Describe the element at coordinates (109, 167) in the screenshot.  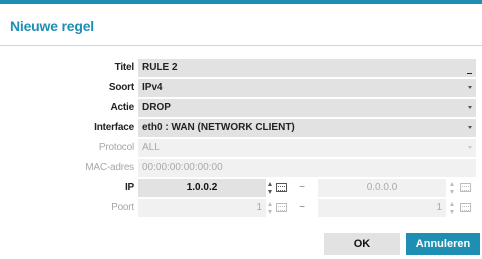
I see `mac-label: MAC-adres` at that location.